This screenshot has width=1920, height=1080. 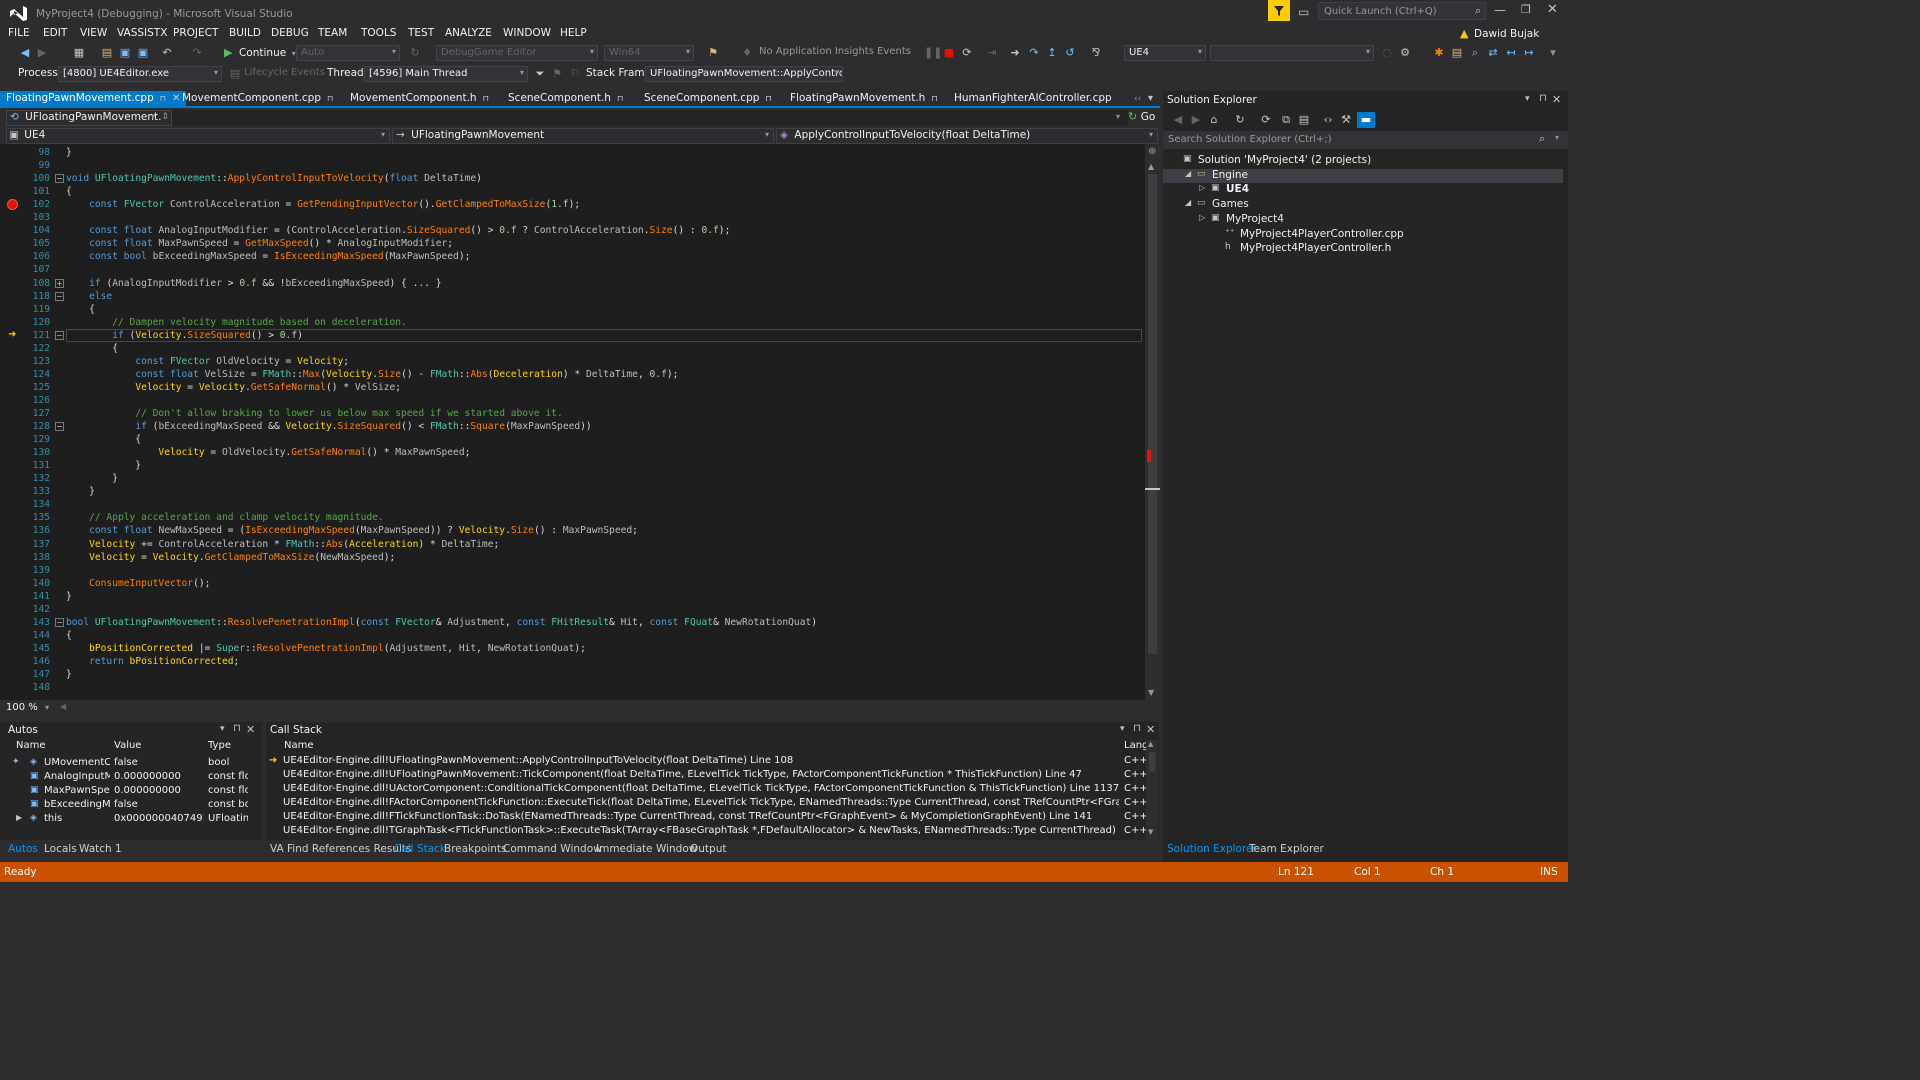 I want to click on code-line: 134, so click(x=572, y=504).